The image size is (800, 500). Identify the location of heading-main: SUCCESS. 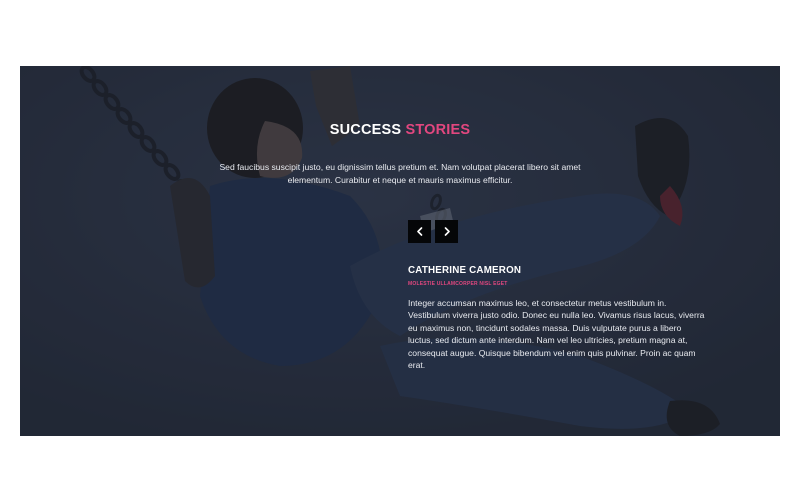
(365, 130).